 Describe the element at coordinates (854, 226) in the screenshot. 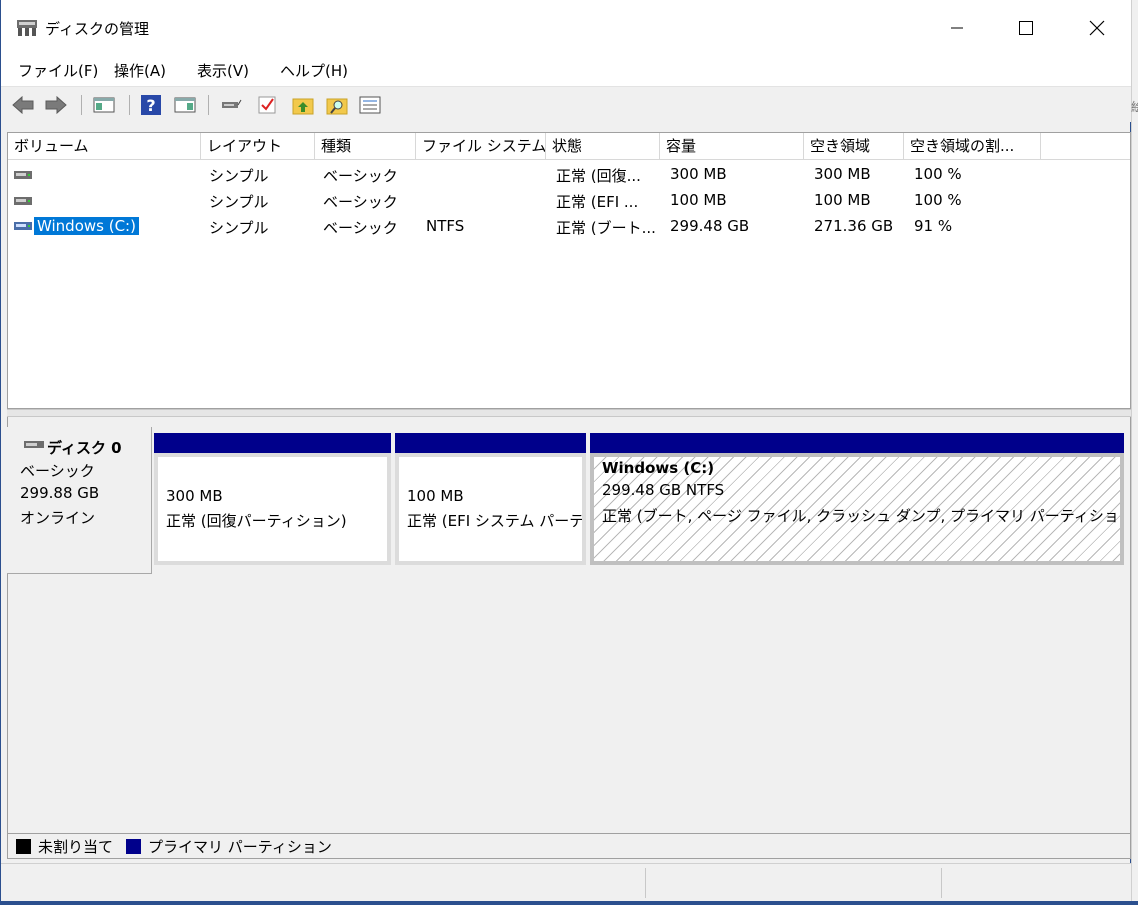

I see `cell-free: 271.36 GB` at that location.